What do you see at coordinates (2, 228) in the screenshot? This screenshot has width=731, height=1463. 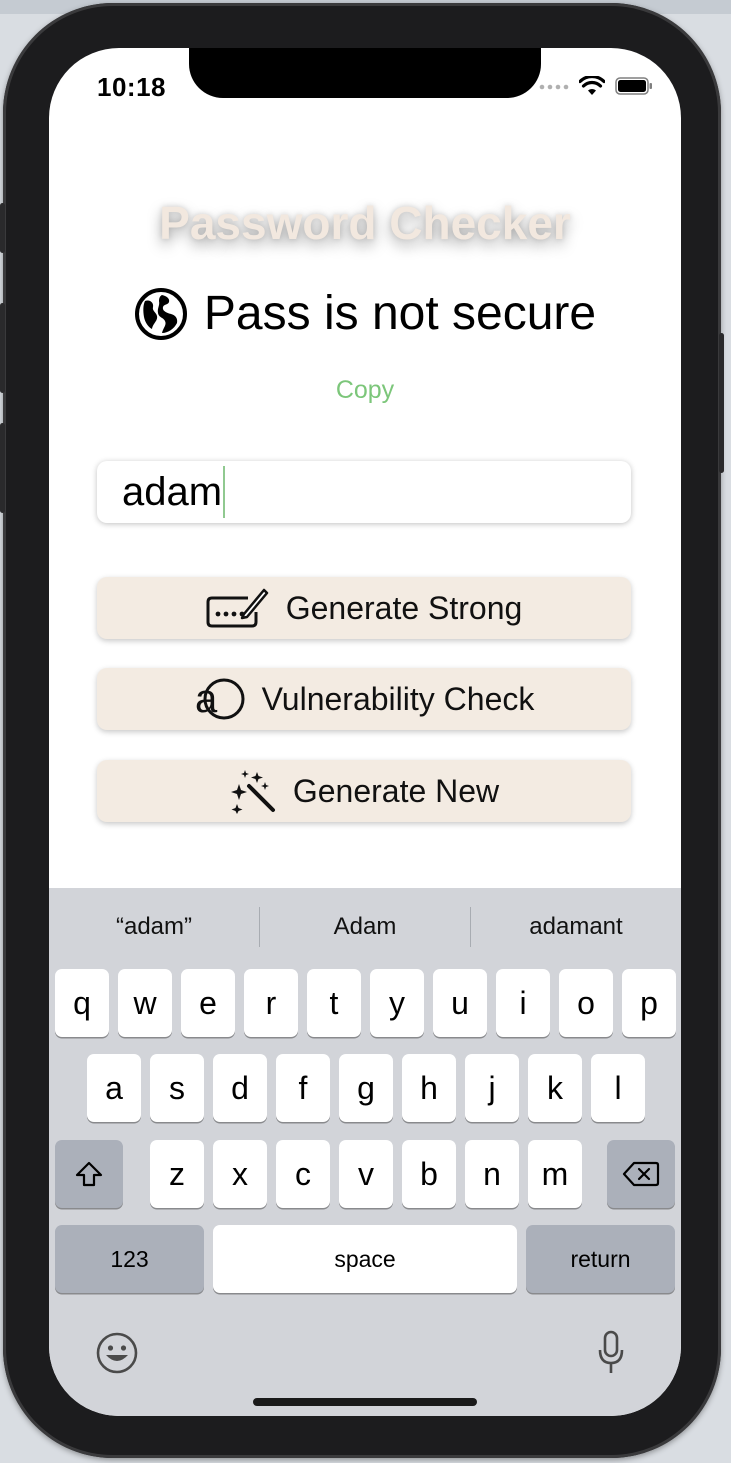 I see `mute-switch` at bounding box center [2, 228].